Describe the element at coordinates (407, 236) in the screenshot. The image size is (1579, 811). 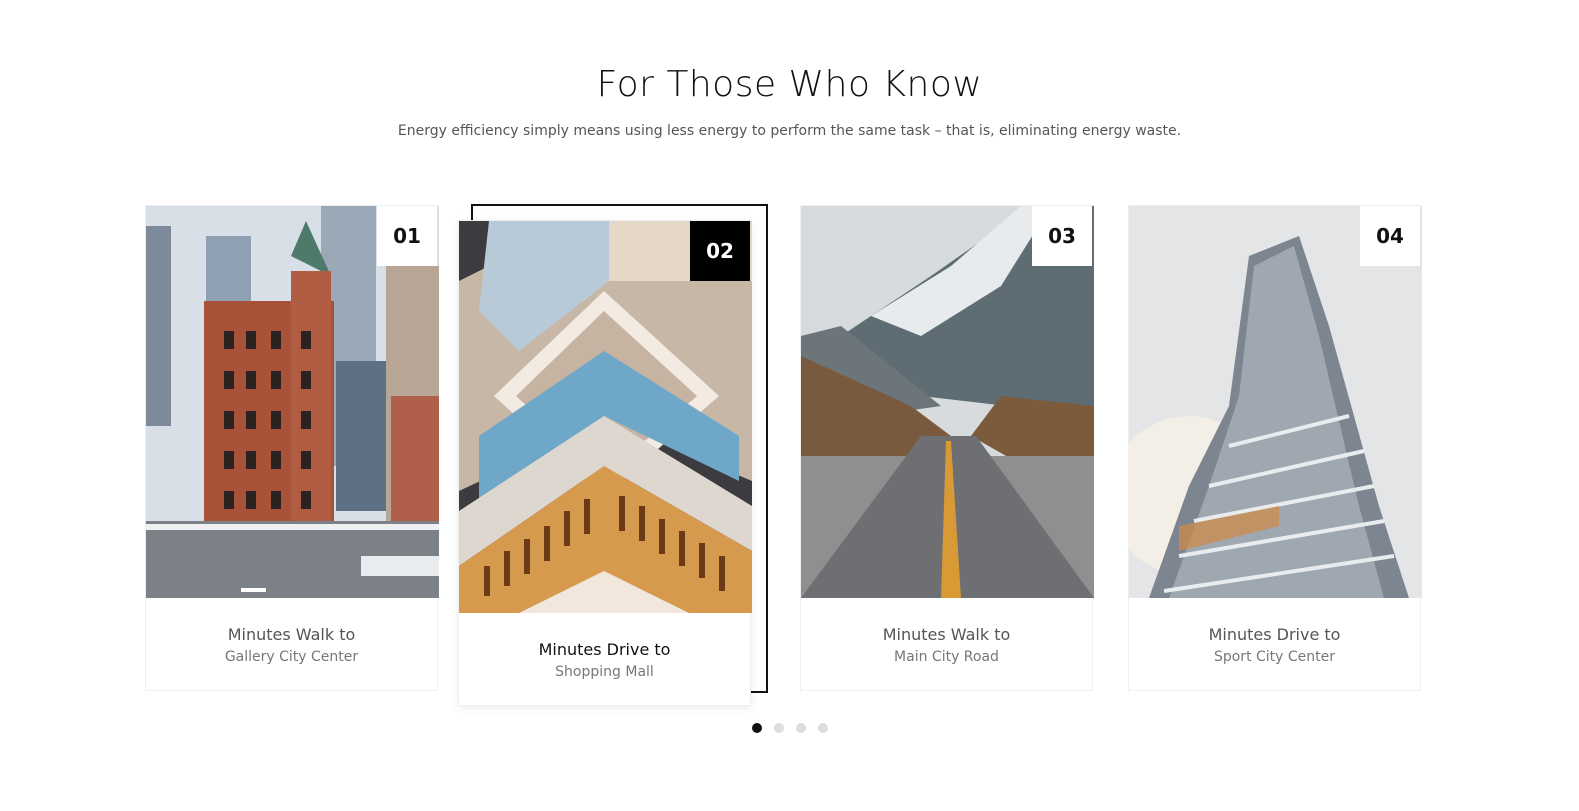
I see `card-number: 01` at that location.